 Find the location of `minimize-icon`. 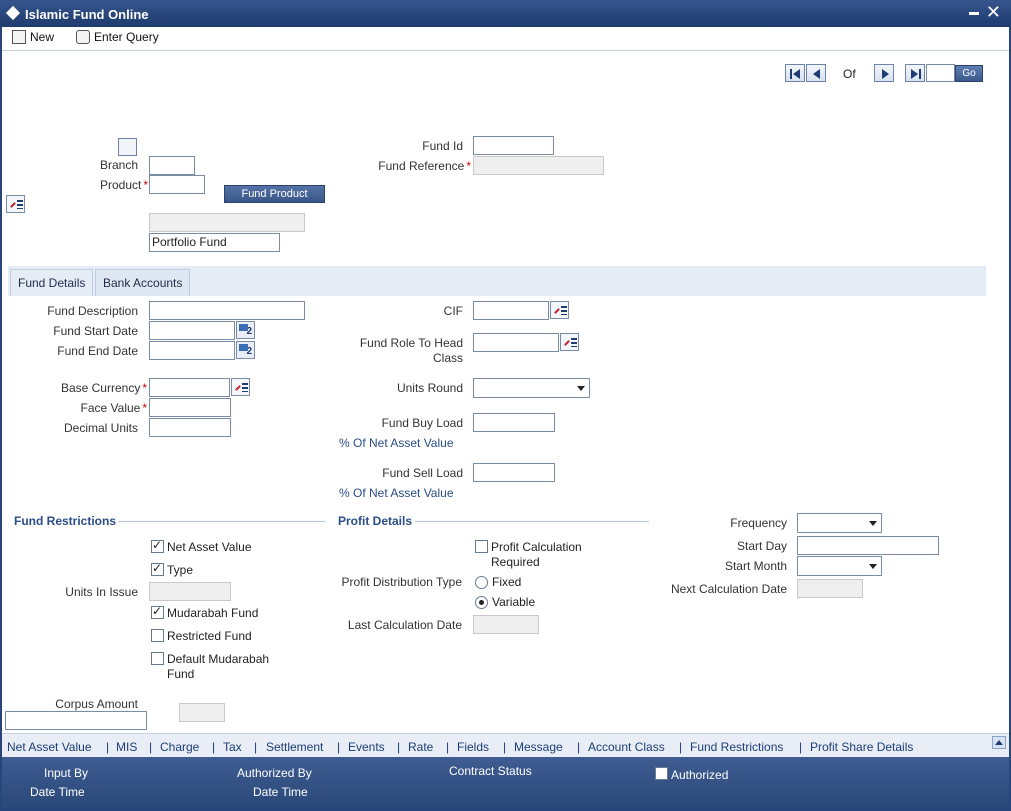

minimize-icon is located at coordinates (974, 13).